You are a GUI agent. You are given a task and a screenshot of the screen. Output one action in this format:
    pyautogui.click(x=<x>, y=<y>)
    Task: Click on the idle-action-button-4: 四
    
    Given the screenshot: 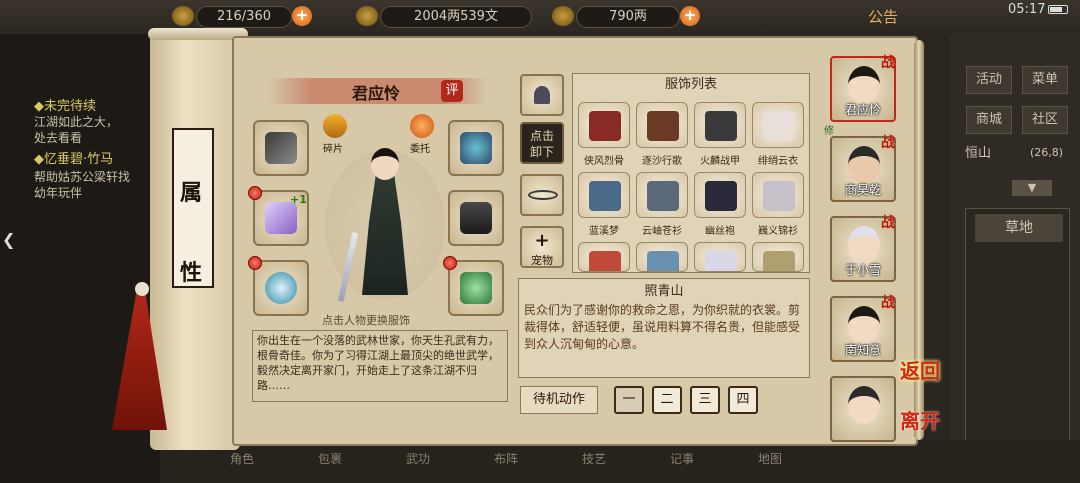 What is the action you would take?
    pyautogui.click(x=743, y=400)
    